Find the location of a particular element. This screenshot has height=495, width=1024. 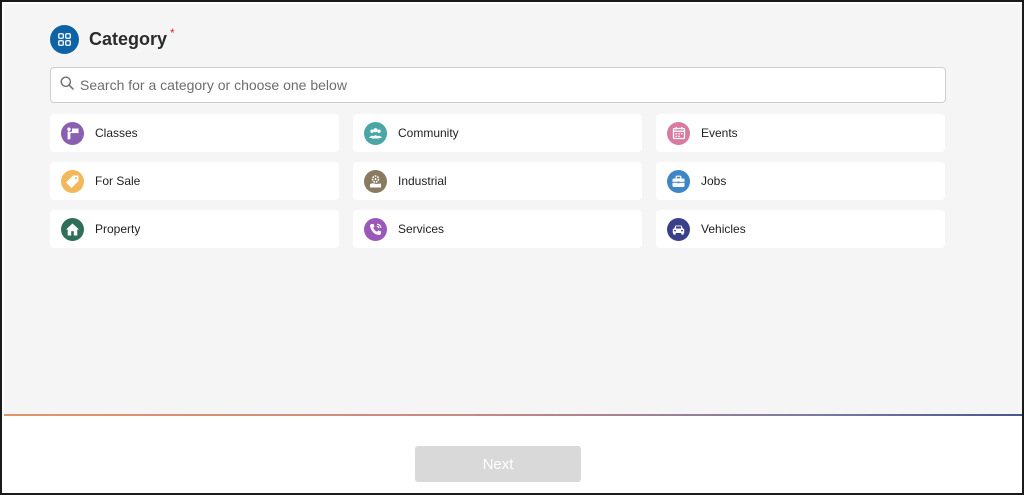

category-label: Vehicles is located at coordinates (723, 229).